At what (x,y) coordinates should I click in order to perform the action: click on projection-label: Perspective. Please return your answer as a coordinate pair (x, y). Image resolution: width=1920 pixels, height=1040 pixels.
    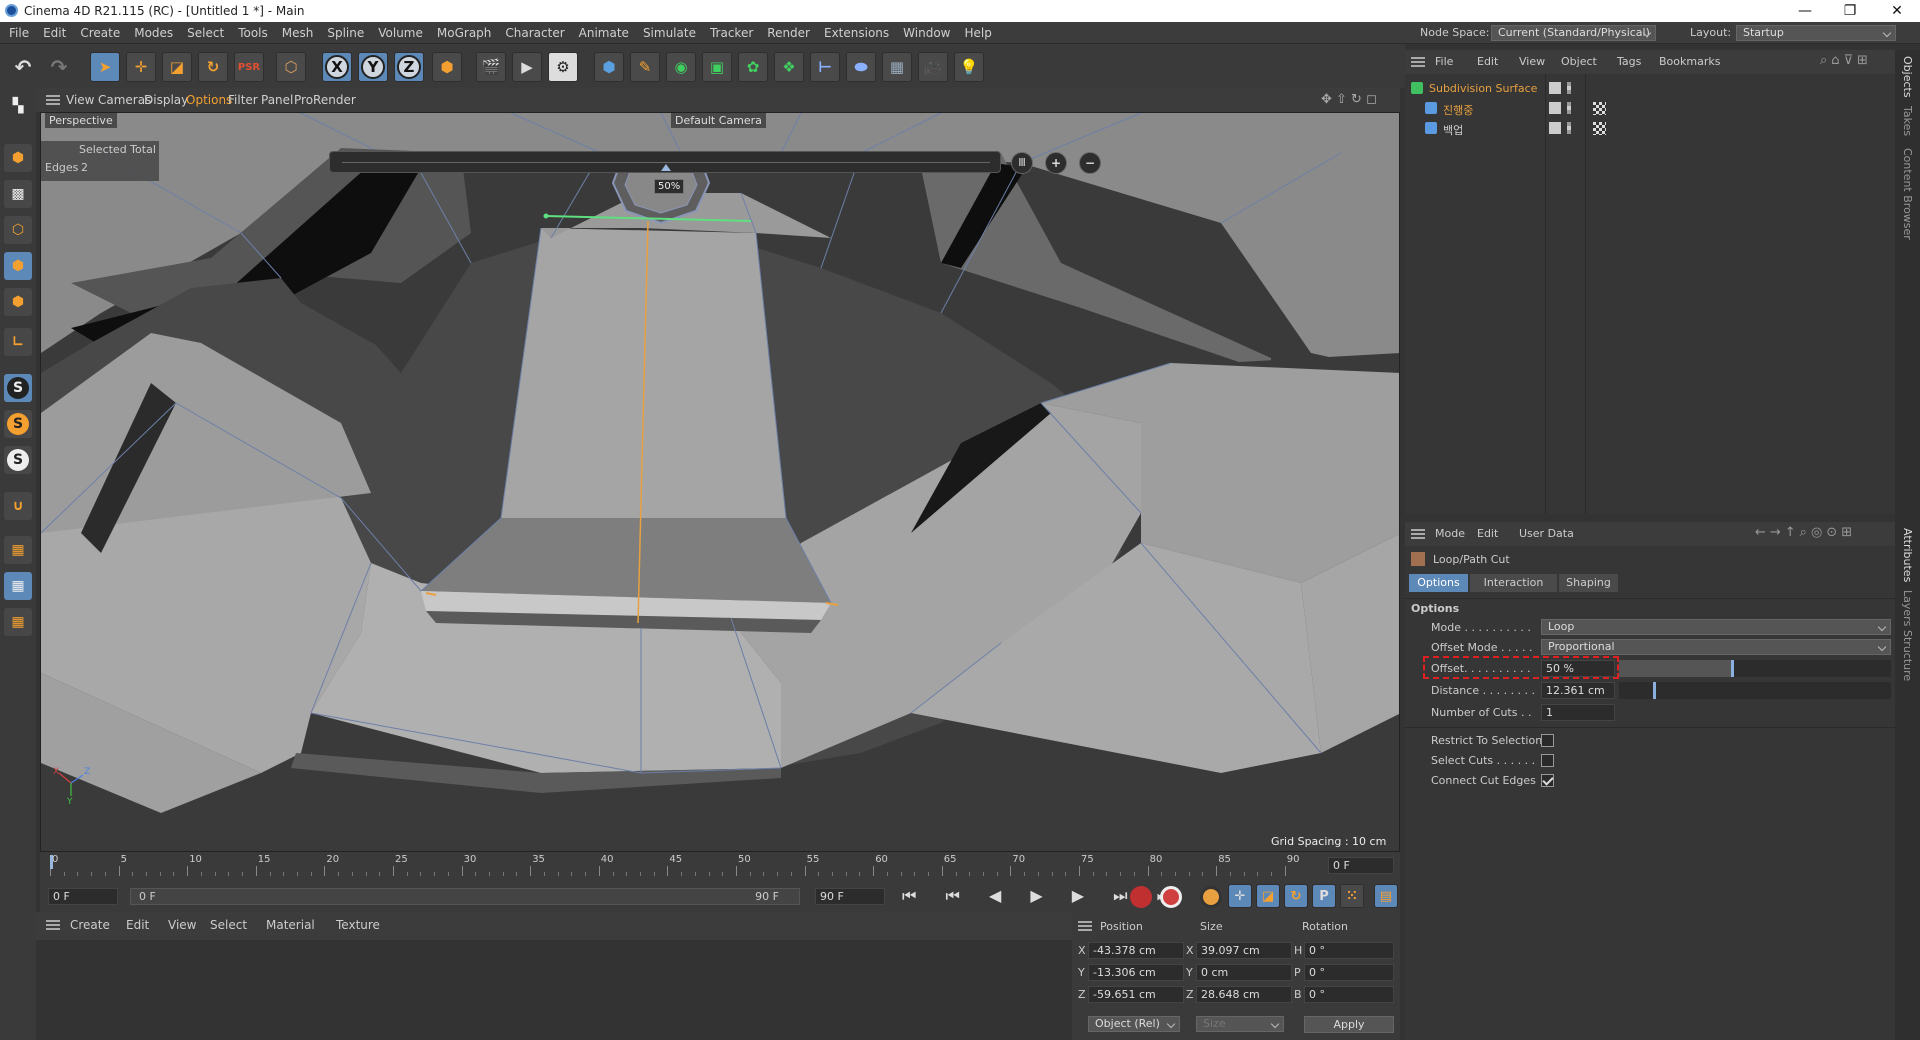
    Looking at the image, I should click on (81, 120).